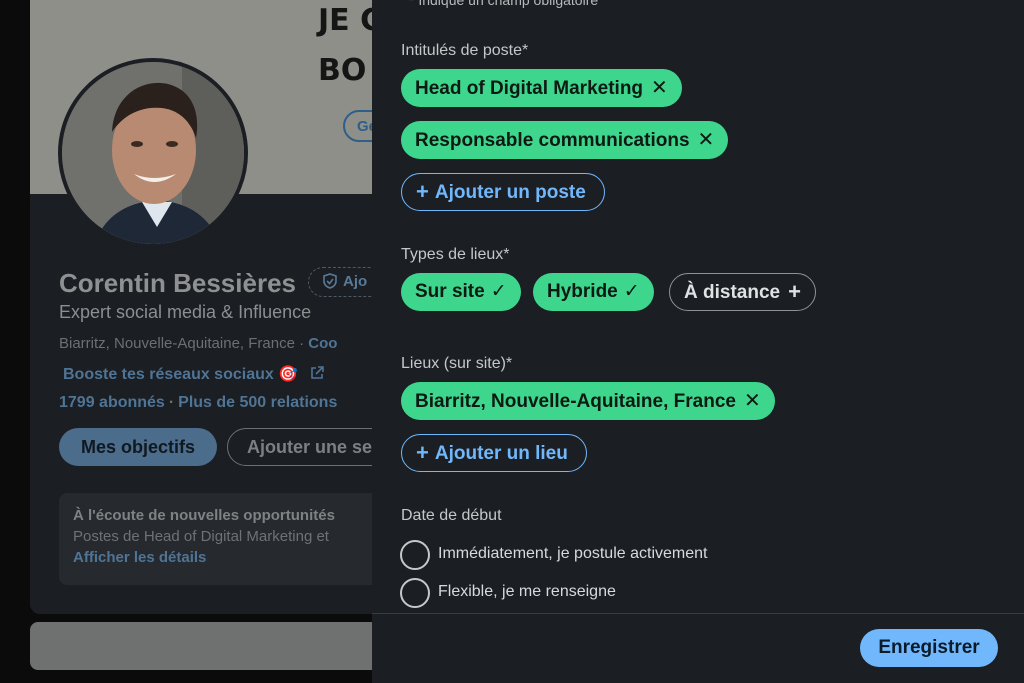  What do you see at coordinates (450, 291) in the screenshot?
I see `workplace-chip-label: Sur site` at bounding box center [450, 291].